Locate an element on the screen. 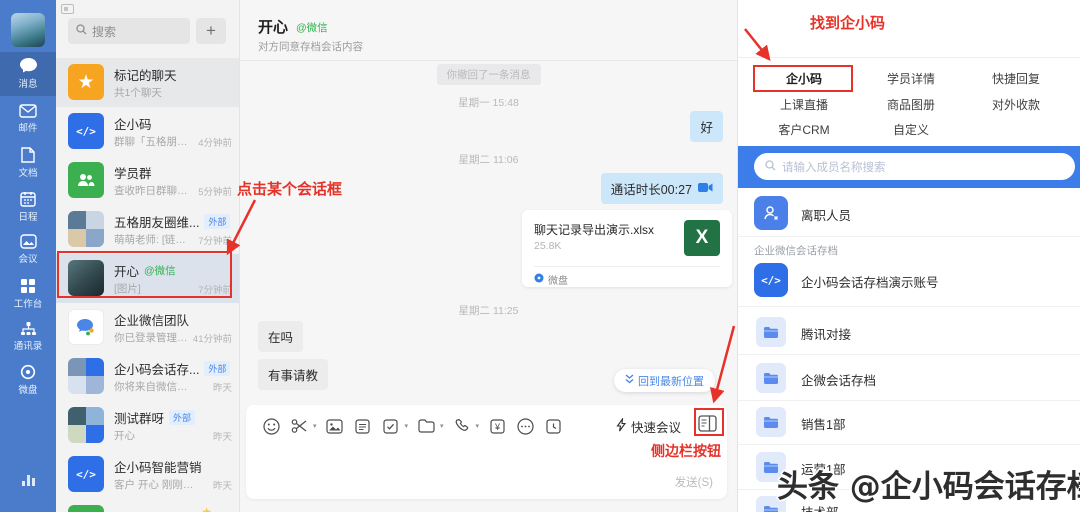  folder-item-sales-1: 销售1部 is located at coordinates (909, 422).